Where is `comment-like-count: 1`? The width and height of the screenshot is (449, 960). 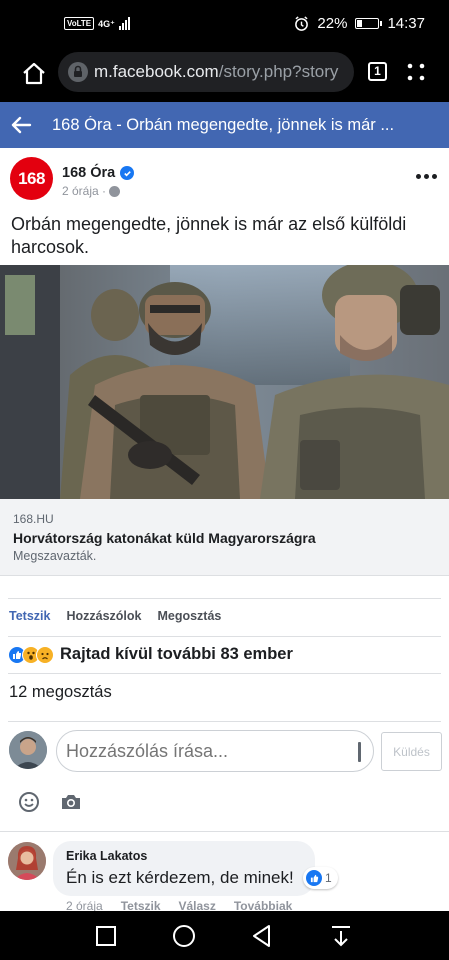
comment-like-count: 1 is located at coordinates (328, 878).